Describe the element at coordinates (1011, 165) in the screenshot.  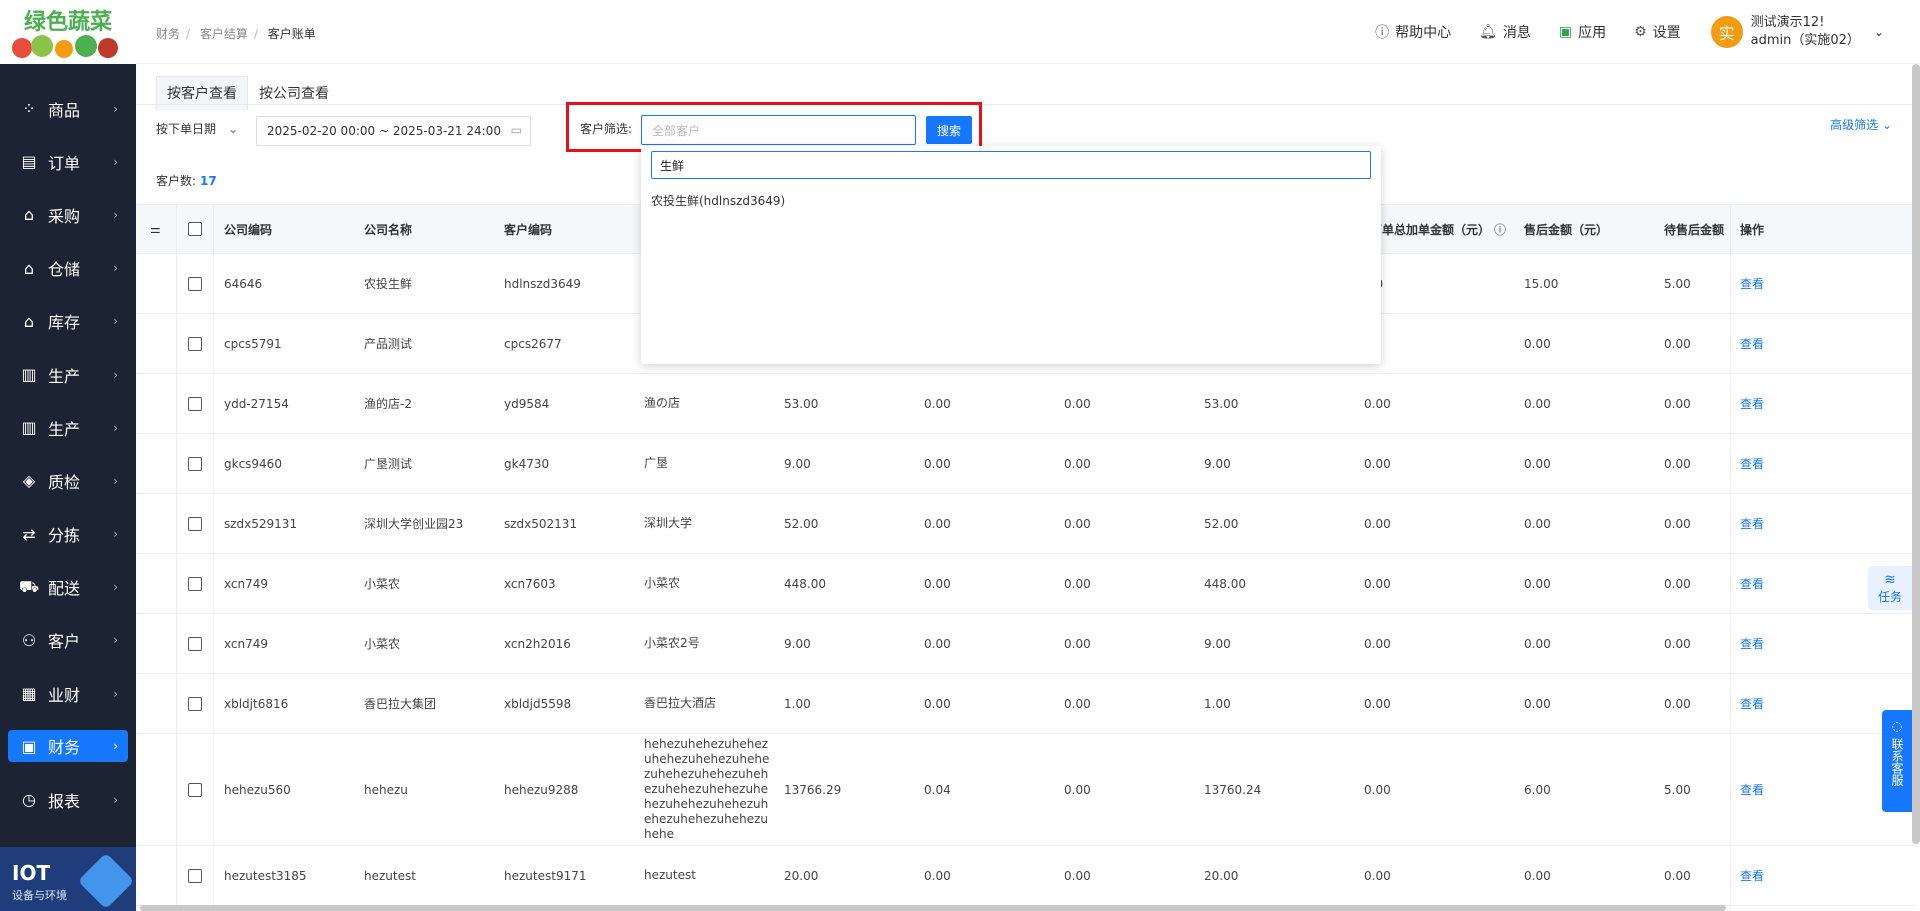
I see `customer-search-input: 生鲜` at that location.